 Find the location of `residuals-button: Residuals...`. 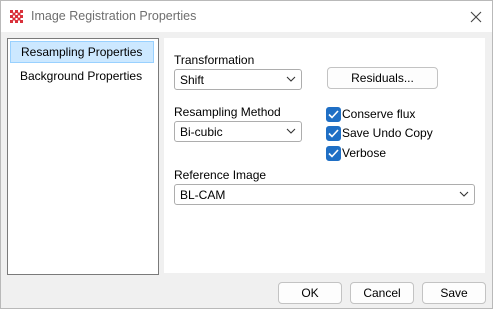

residuals-button: Residuals... is located at coordinates (382, 78).